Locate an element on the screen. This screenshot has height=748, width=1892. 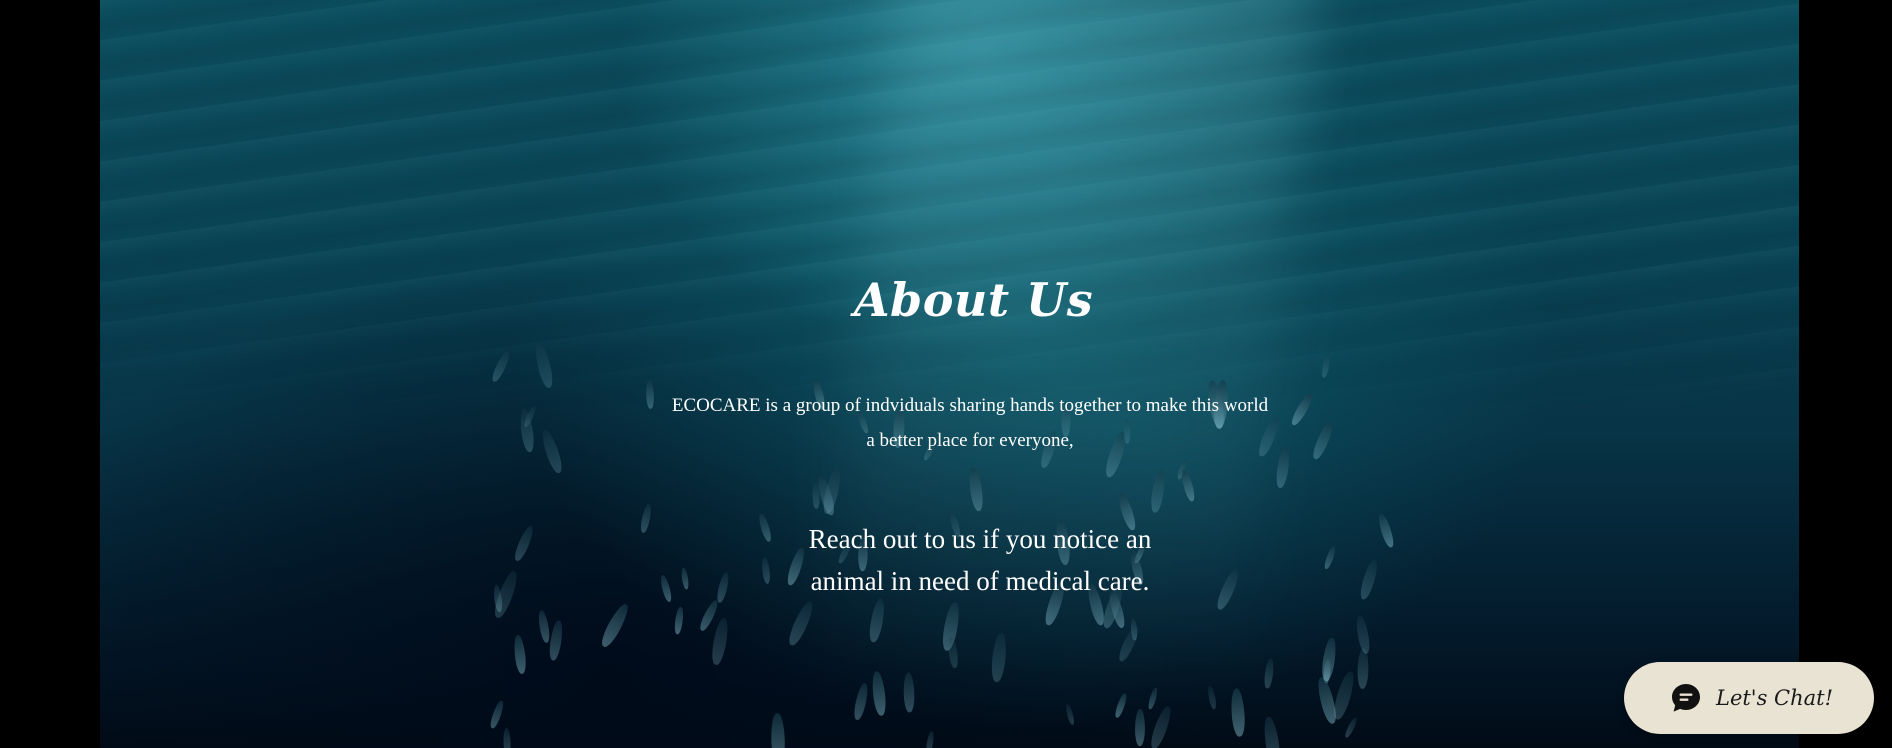
contact-prompt-line-1: Reach out to us if you notice an is located at coordinates (980, 539).